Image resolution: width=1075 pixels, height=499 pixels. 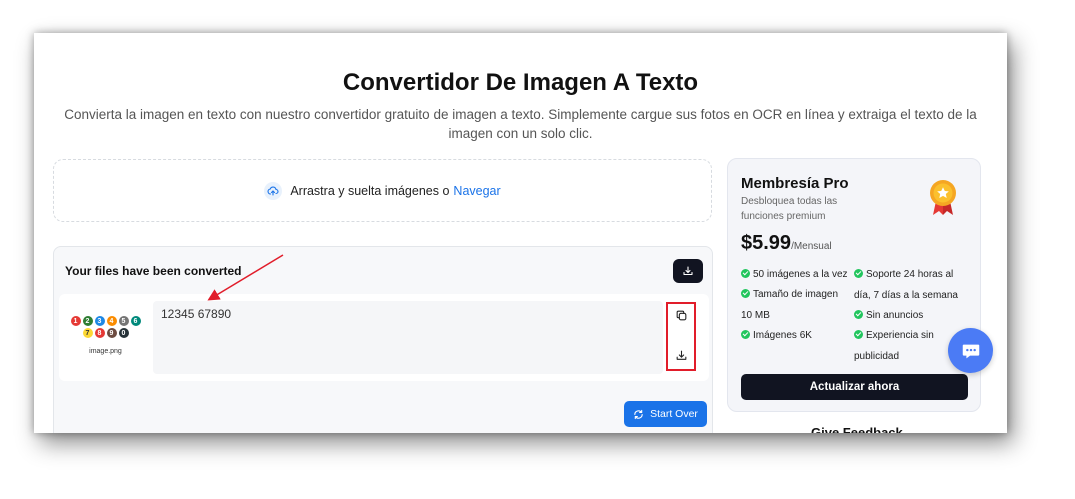 I want to click on download-file-button, so click(x=681, y=355).